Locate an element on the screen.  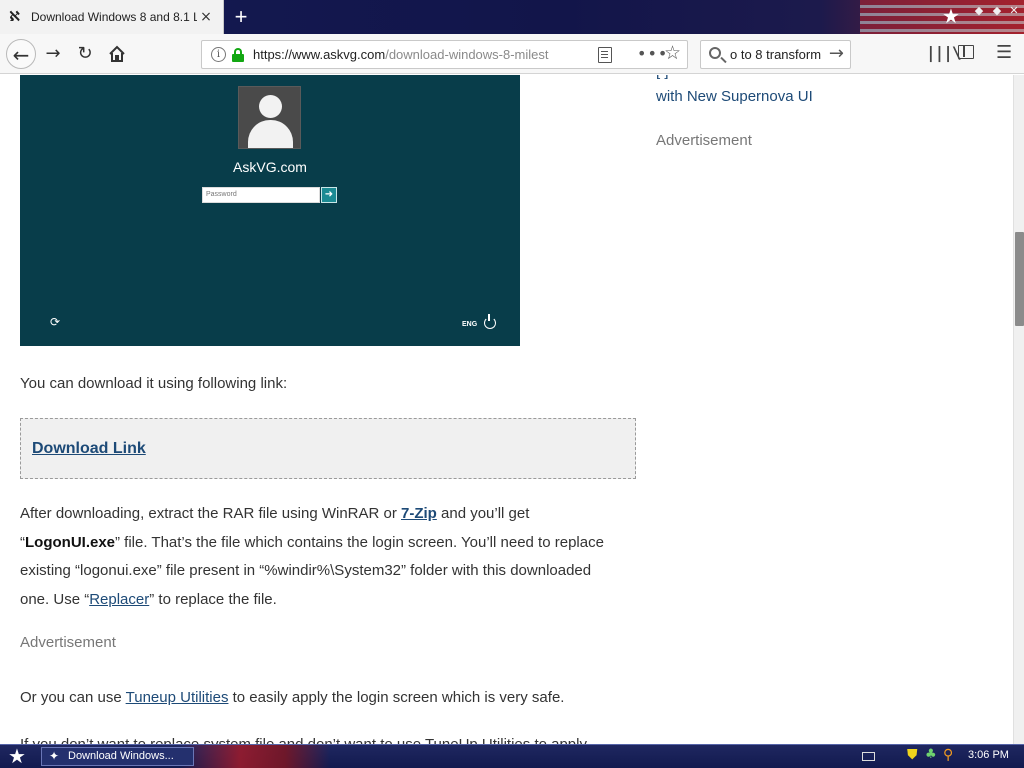
submit-arrow-icon: ➜ is located at coordinates (329, 195).